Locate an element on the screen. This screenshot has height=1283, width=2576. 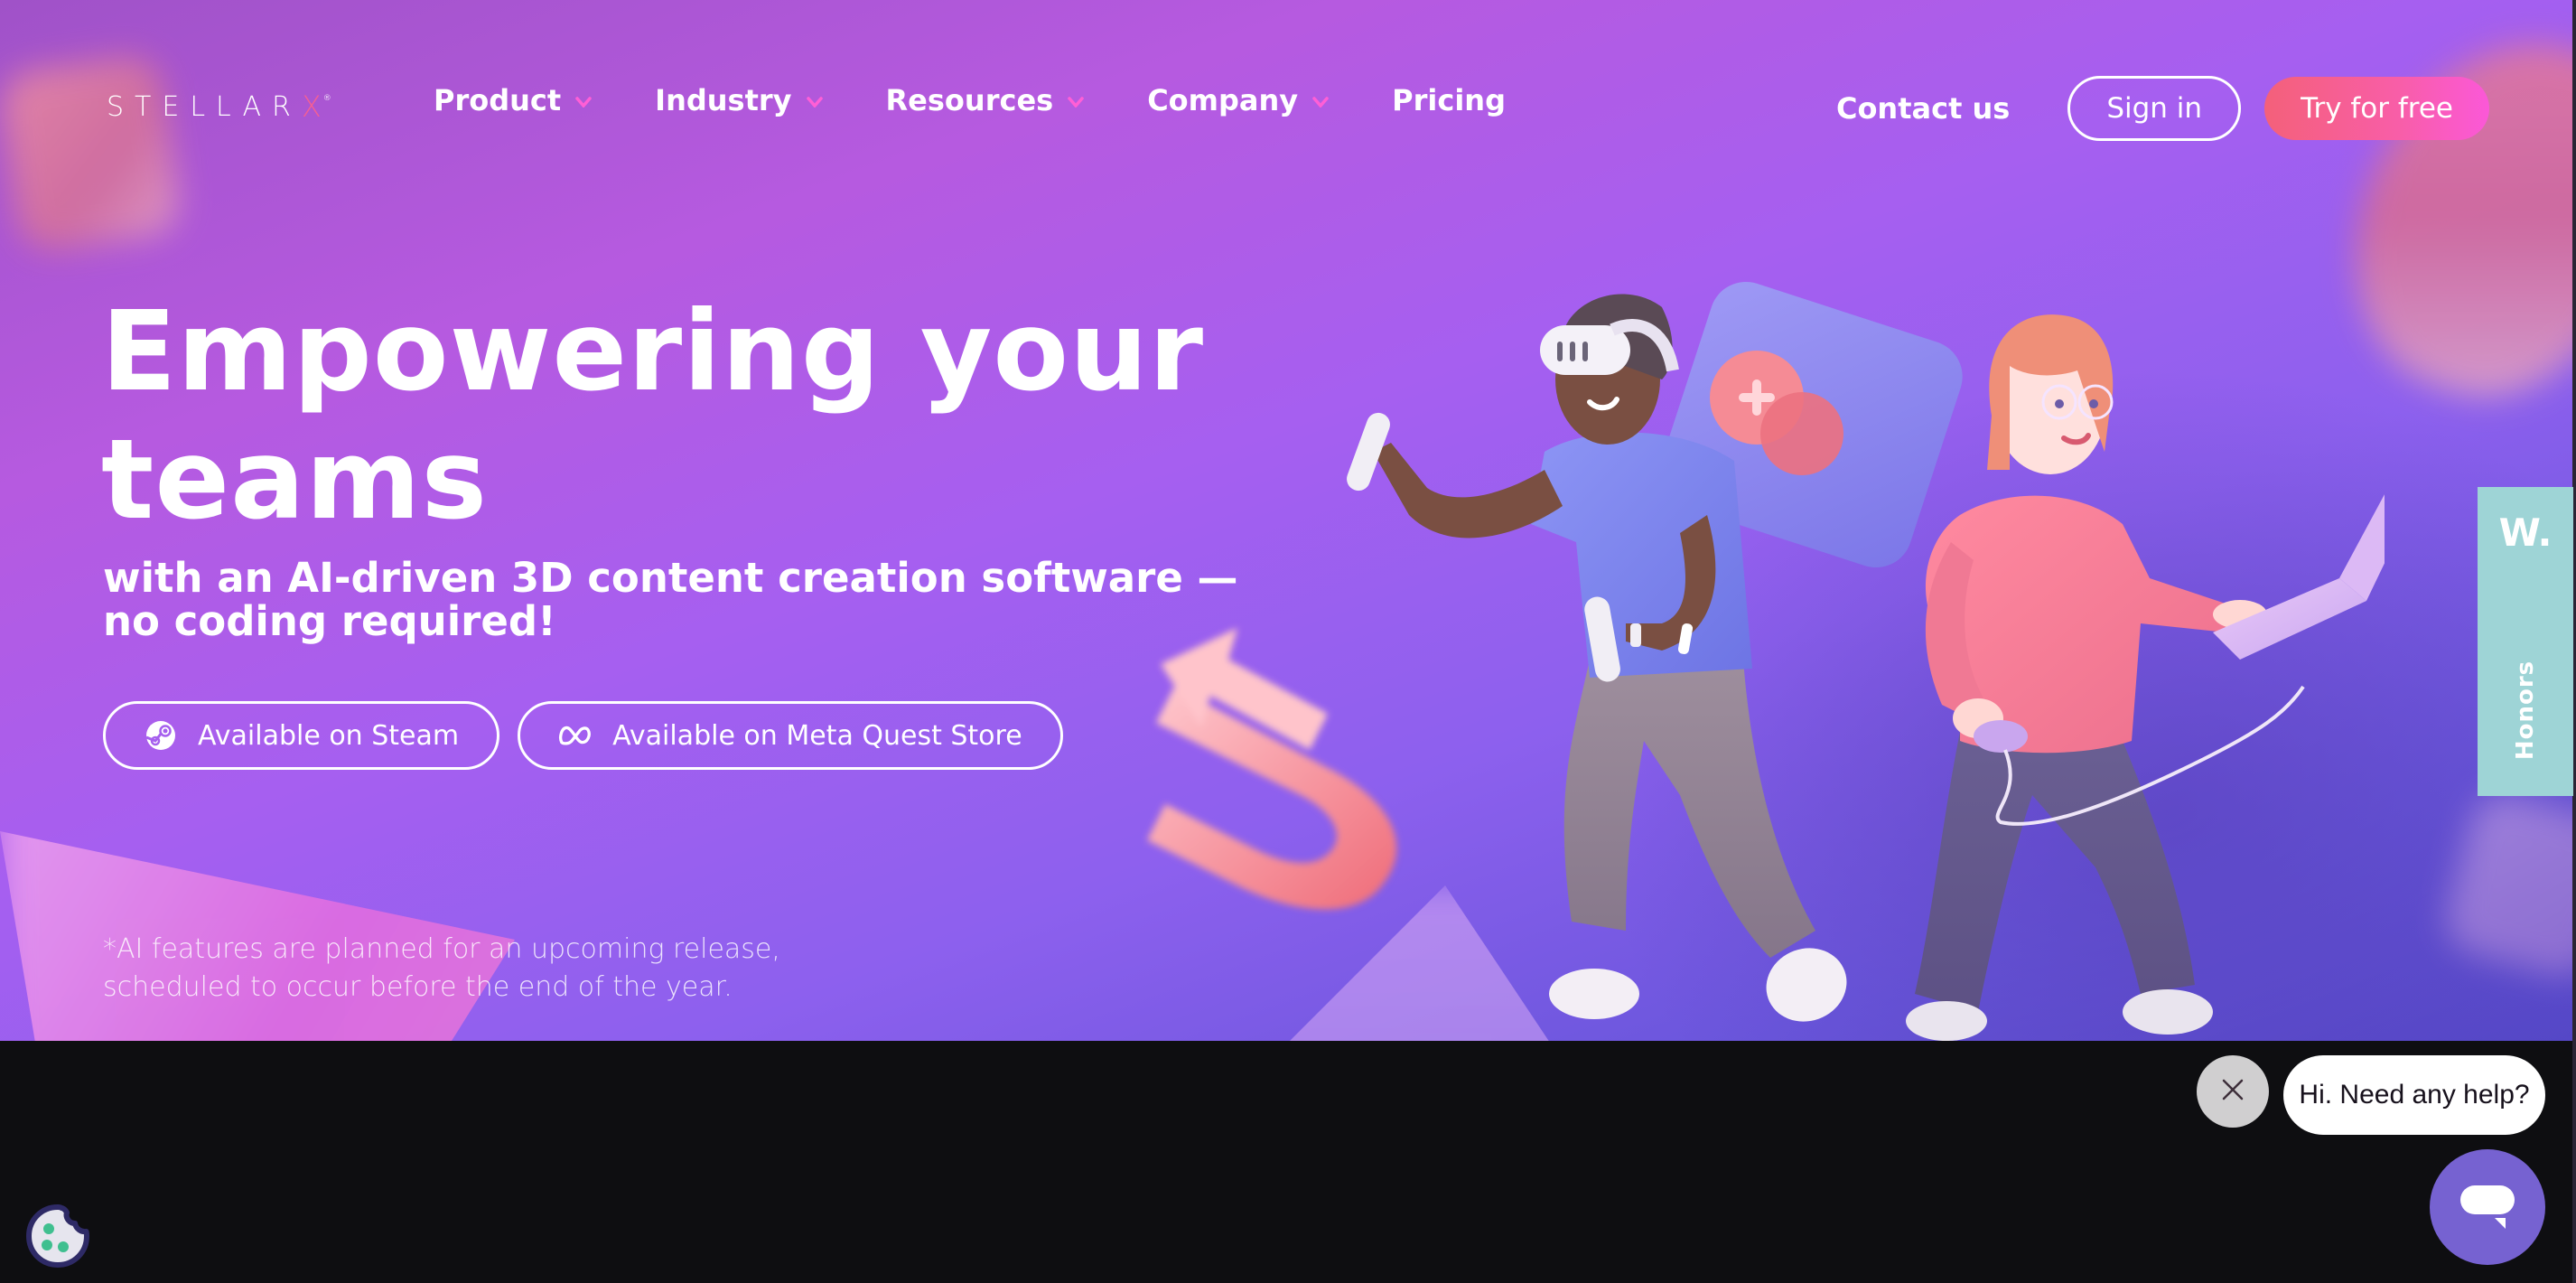
nav-actions: Contact us Sign in Try for free is located at coordinates (2163, 108).